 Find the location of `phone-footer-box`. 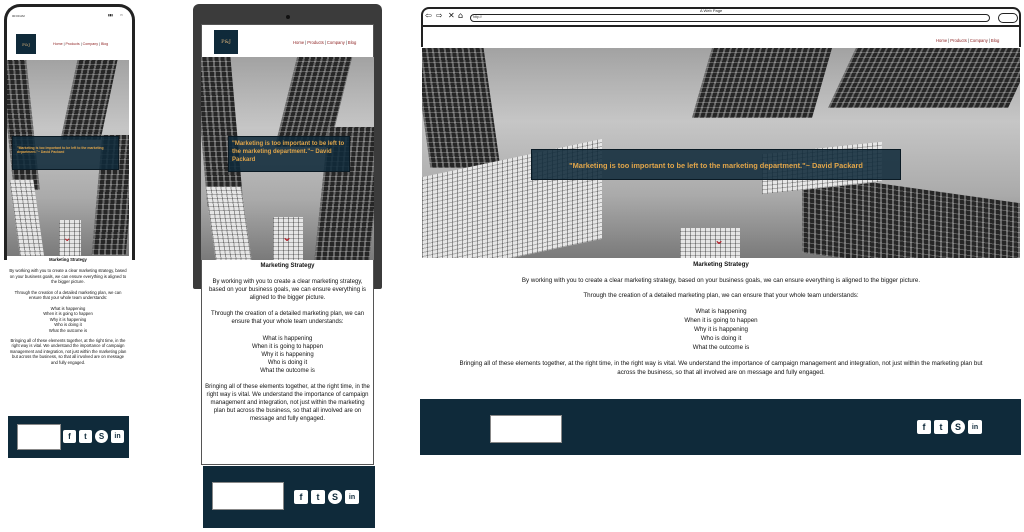

phone-footer-box is located at coordinates (39, 437).